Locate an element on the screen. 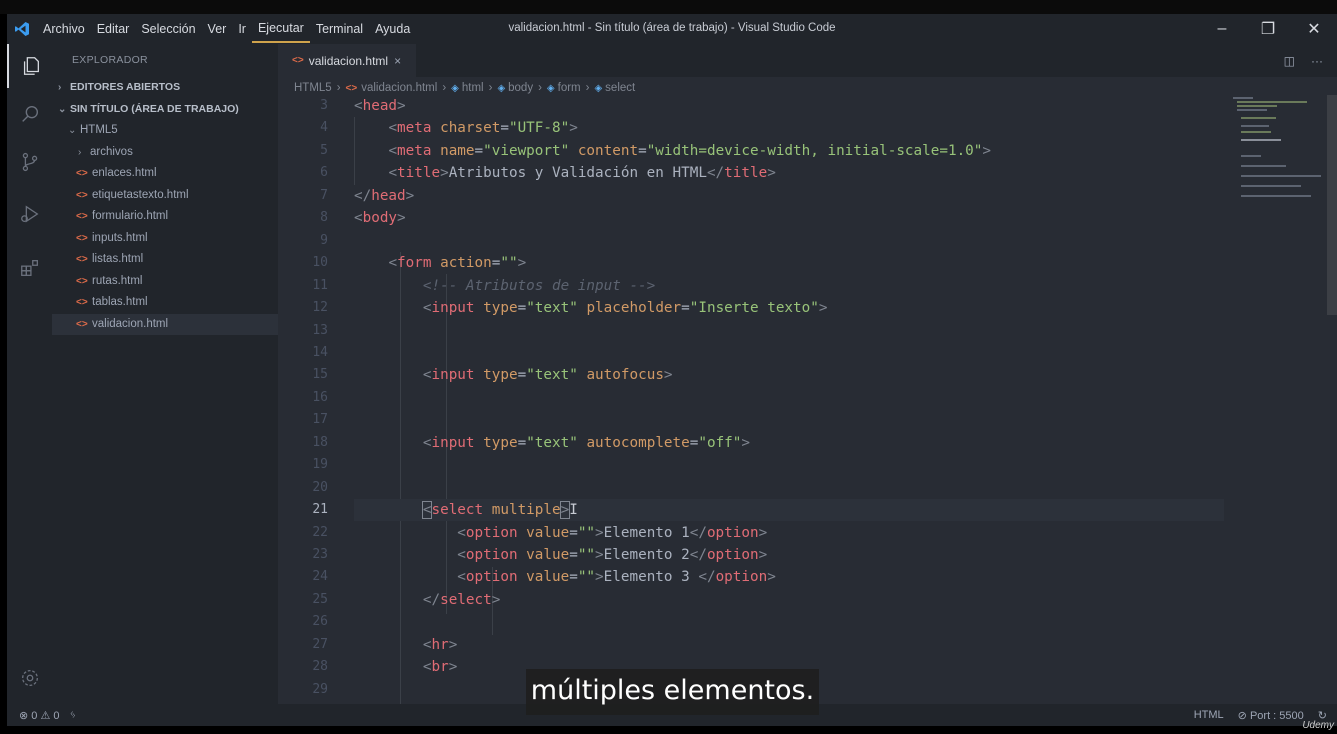 The width and height of the screenshot is (1337, 734). element-icon: ◈ is located at coordinates (598, 88).